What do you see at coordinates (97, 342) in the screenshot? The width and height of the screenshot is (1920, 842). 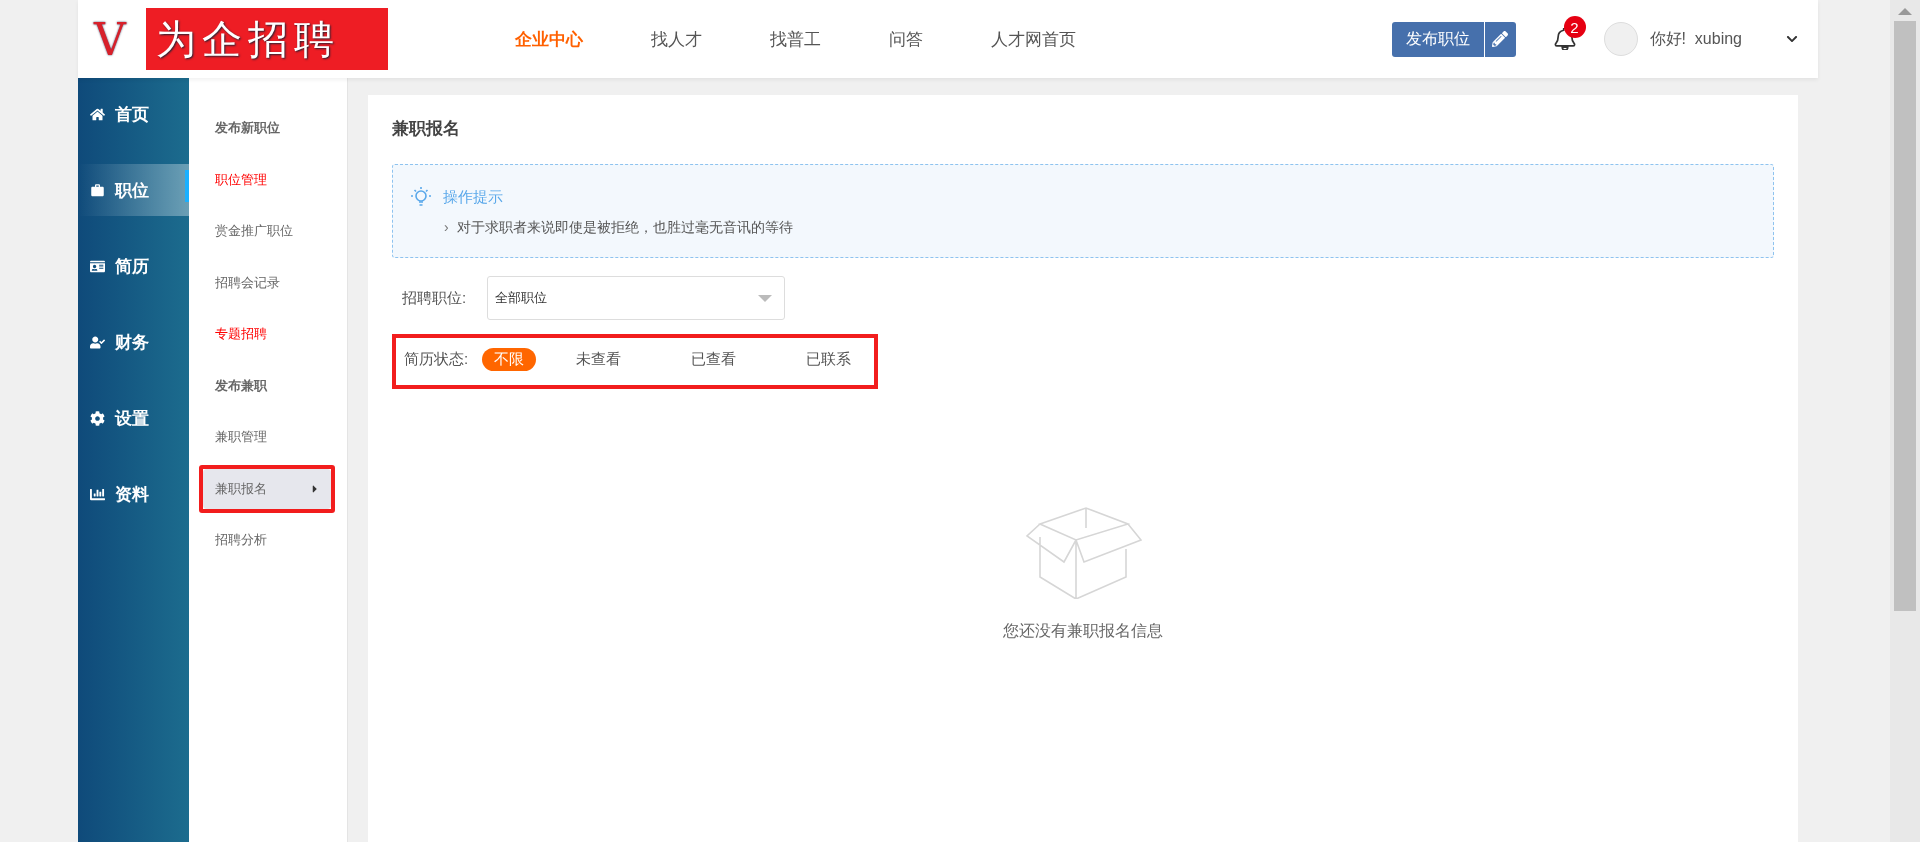 I see `user-check-icon` at bounding box center [97, 342].